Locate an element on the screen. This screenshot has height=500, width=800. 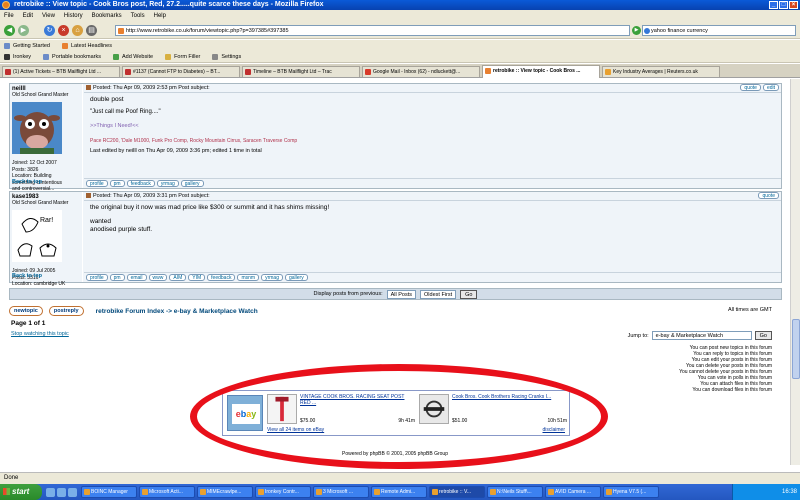
tab-reuters: Key Industry Averages | Reuters.co.uk is located at coordinates (661, 71).